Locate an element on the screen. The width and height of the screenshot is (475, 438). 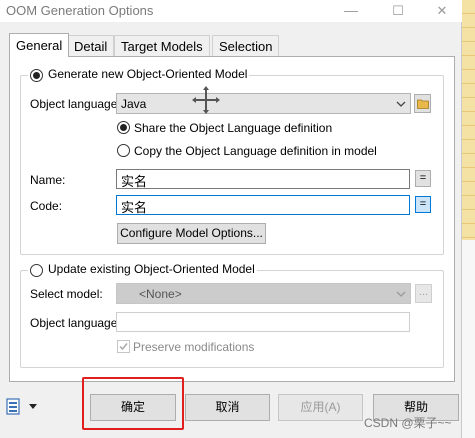
preserve-modifications-checkbox is located at coordinates (123, 346).